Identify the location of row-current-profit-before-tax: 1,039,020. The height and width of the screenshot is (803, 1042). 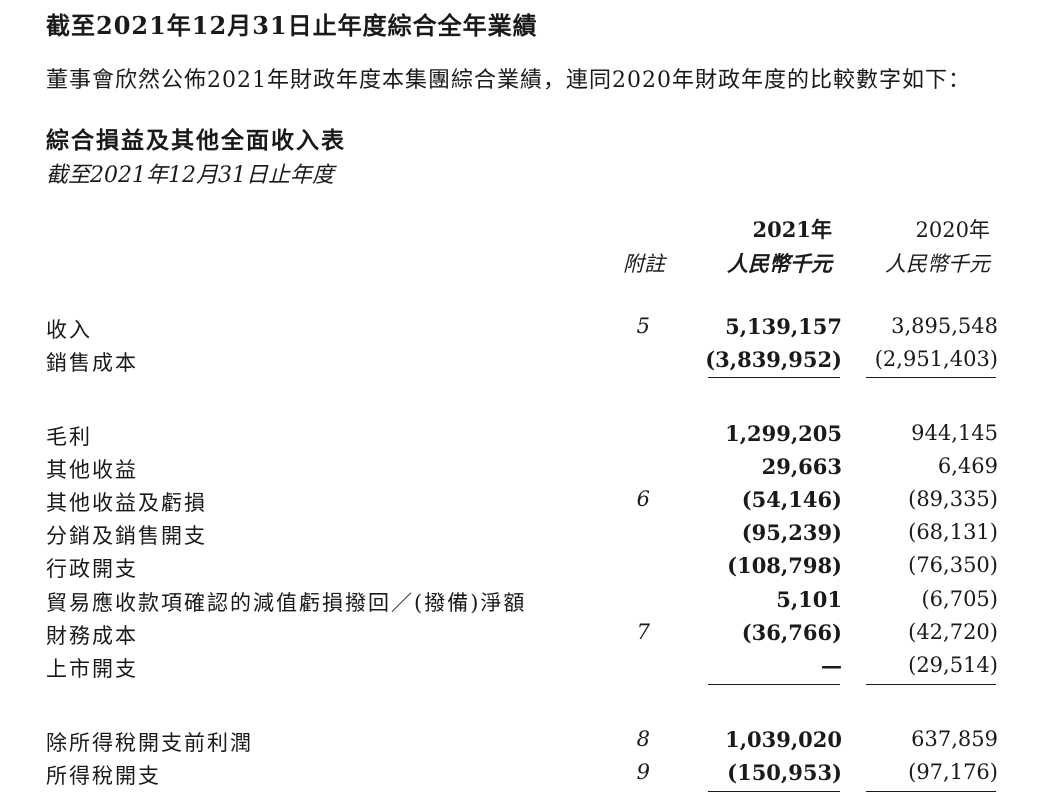
(783, 739).